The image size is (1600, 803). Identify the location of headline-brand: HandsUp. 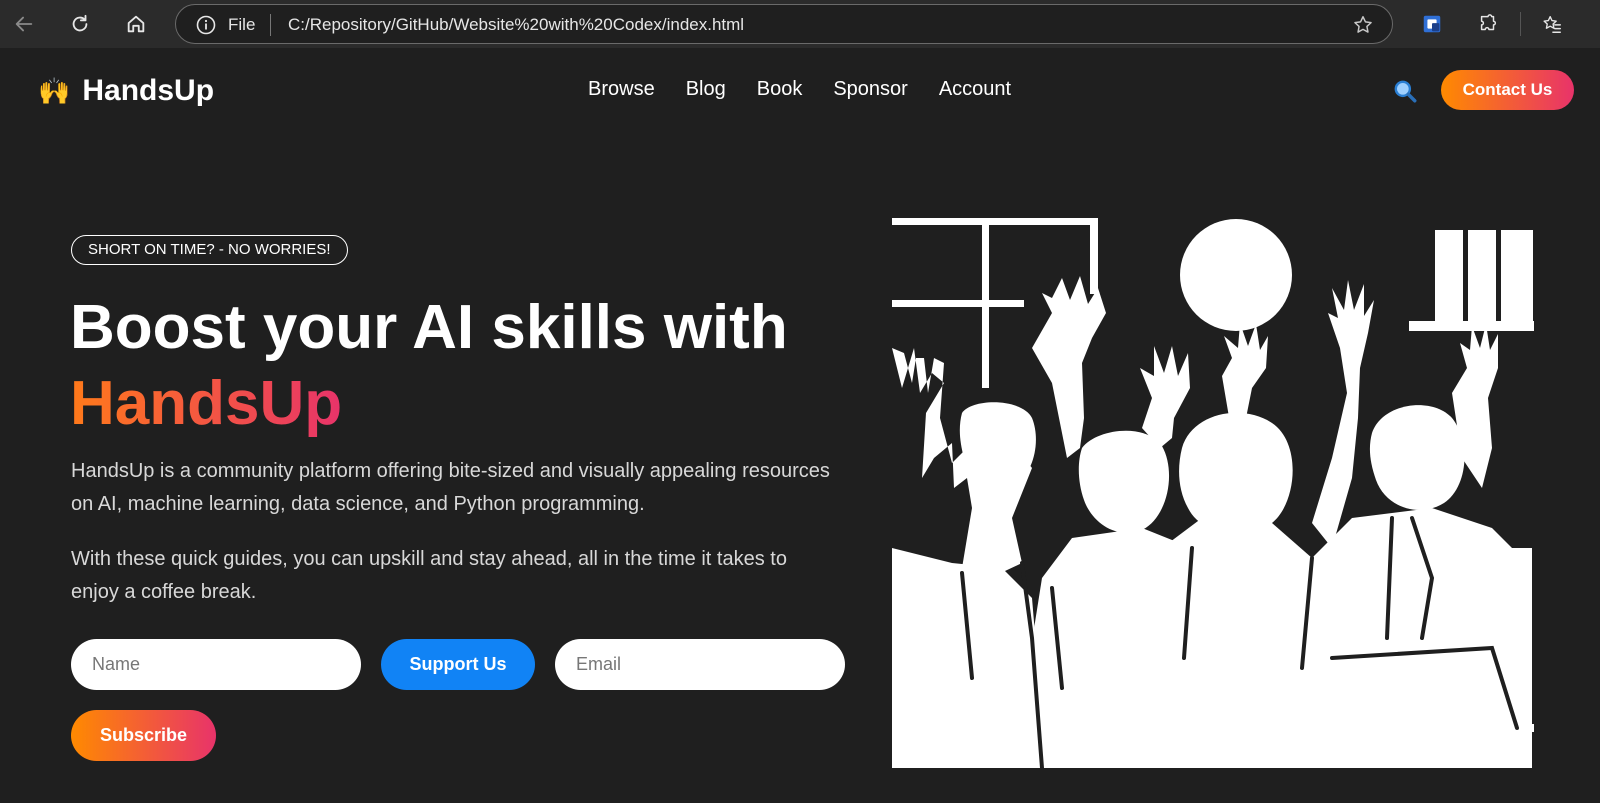
(206, 403).